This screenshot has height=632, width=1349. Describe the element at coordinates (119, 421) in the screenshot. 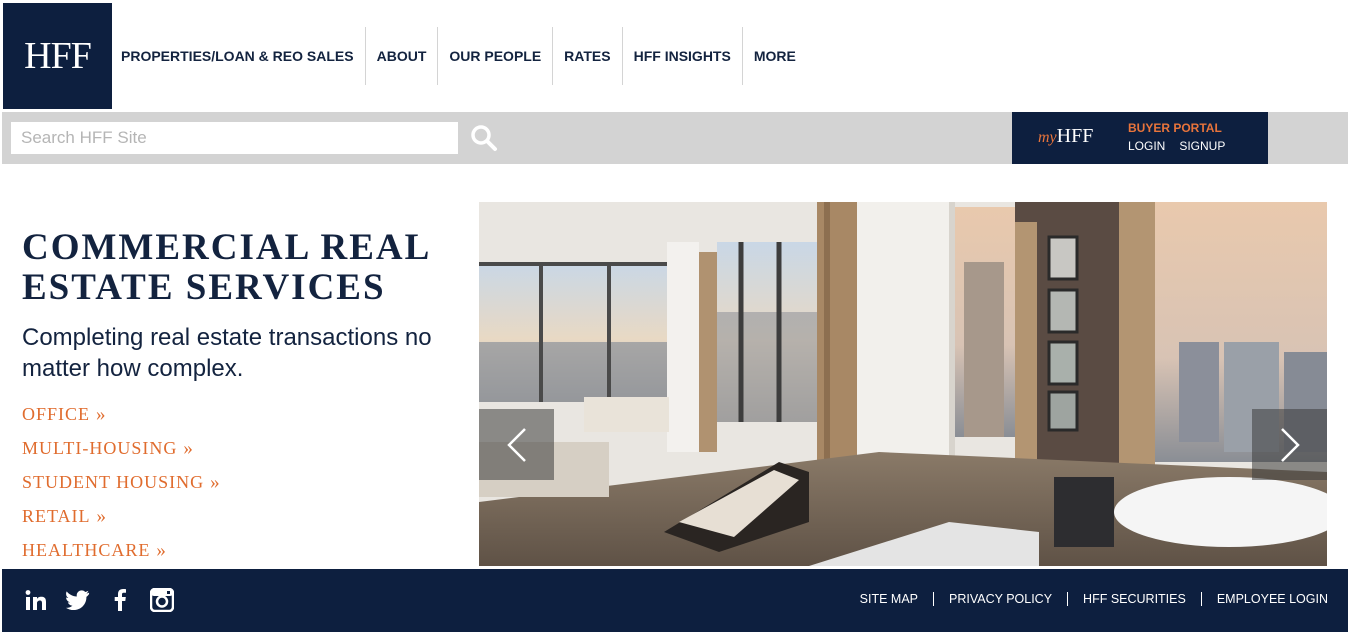

I see `service-link-office: OFFICE»` at that location.